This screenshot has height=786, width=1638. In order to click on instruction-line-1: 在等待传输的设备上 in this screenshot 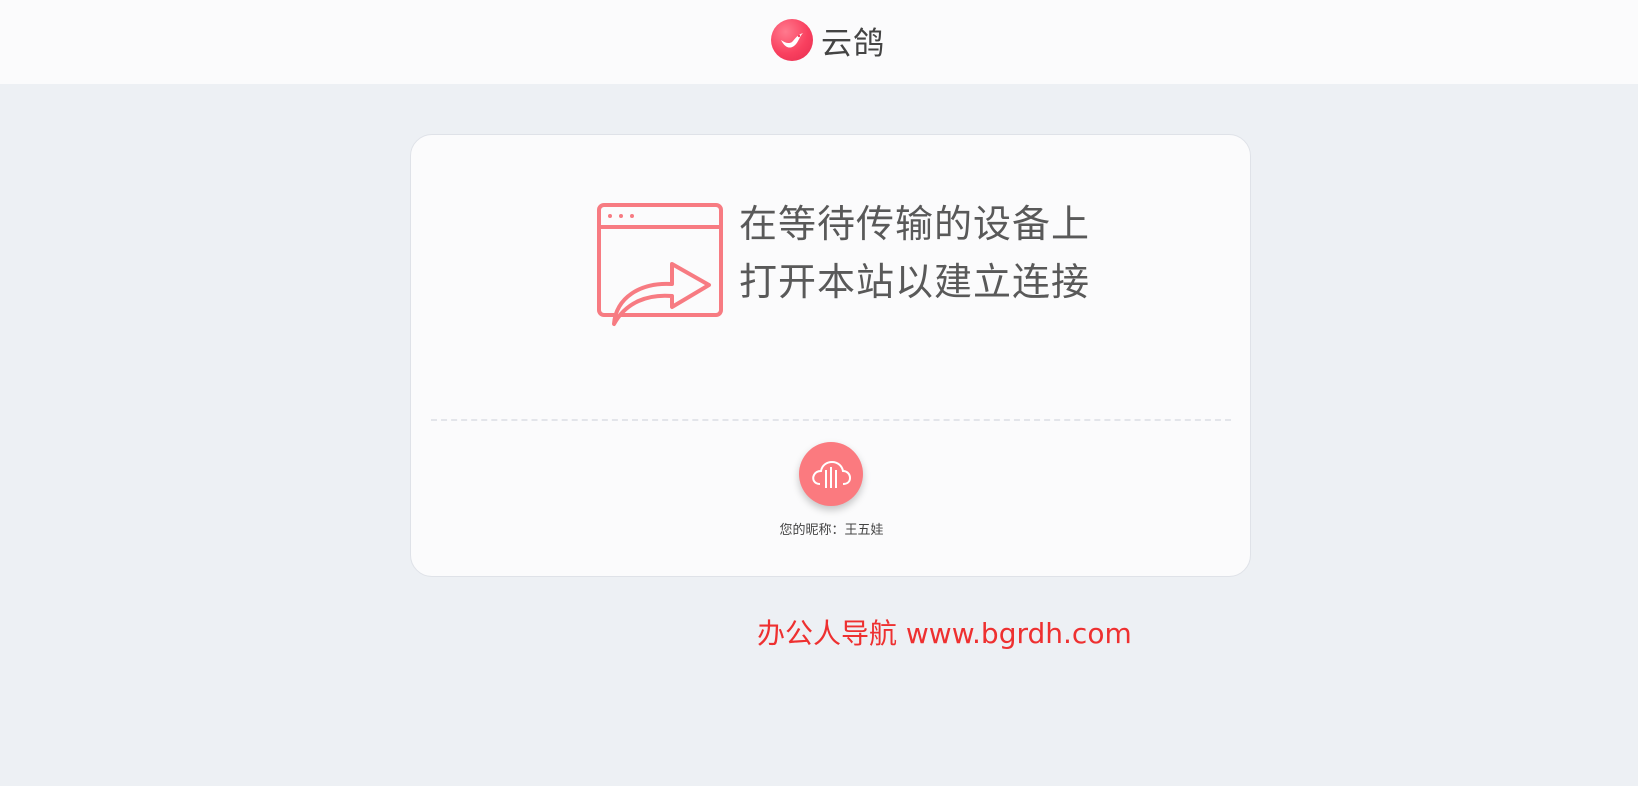, I will do `click(915, 224)`.